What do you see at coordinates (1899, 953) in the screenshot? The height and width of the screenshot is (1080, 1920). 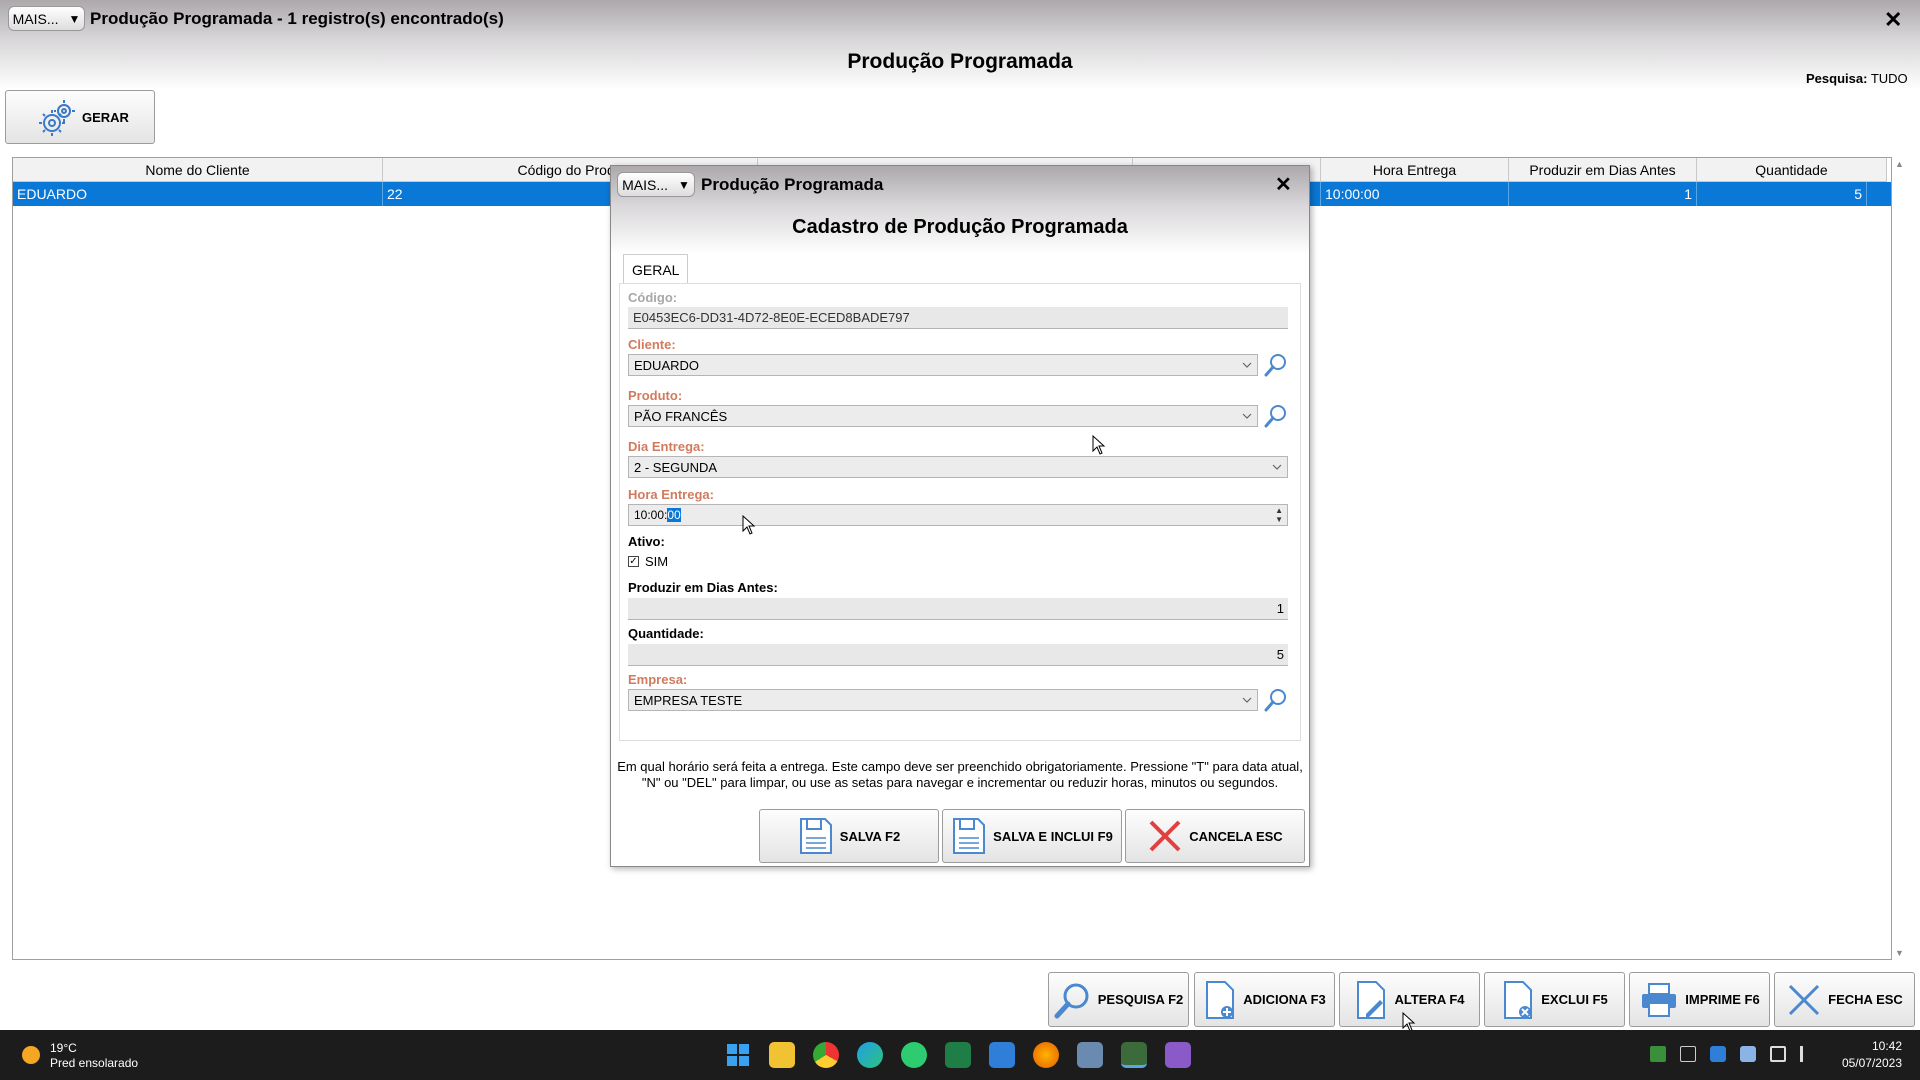 I see `scroll-down-icon: ▼` at bounding box center [1899, 953].